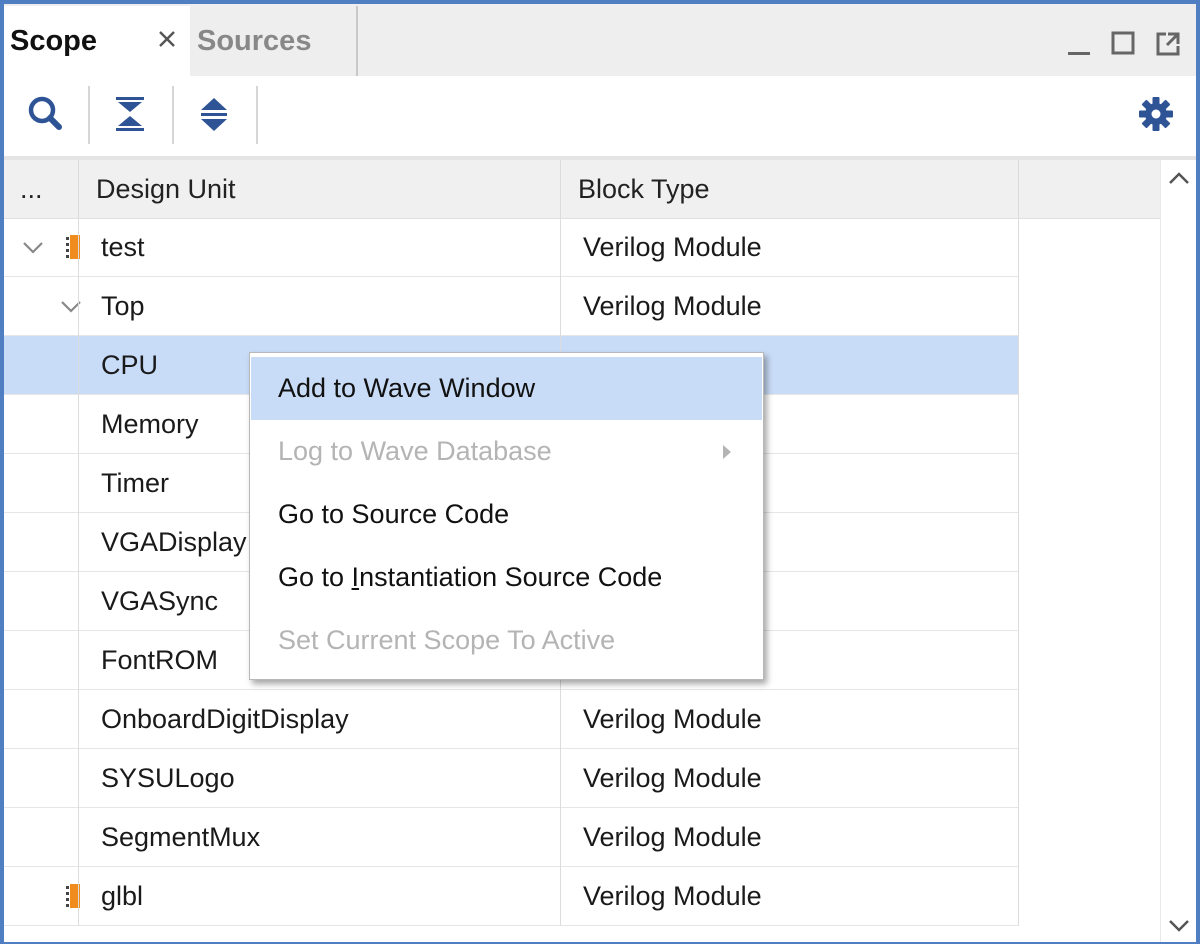  I want to click on menu-item-label: Go to Source Code, so click(394, 514).